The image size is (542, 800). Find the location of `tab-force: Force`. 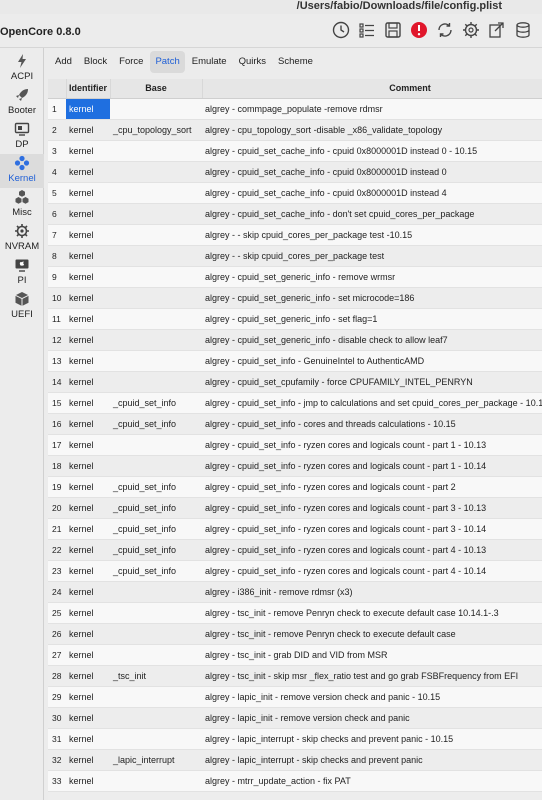

tab-force: Force is located at coordinates (131, 62).